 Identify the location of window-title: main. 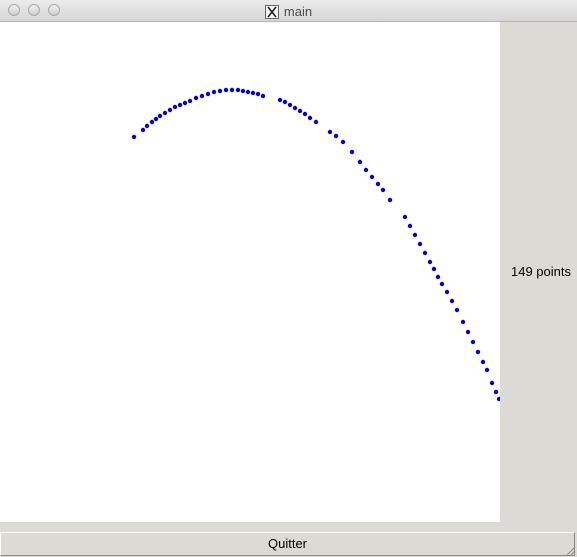
(298, 12).